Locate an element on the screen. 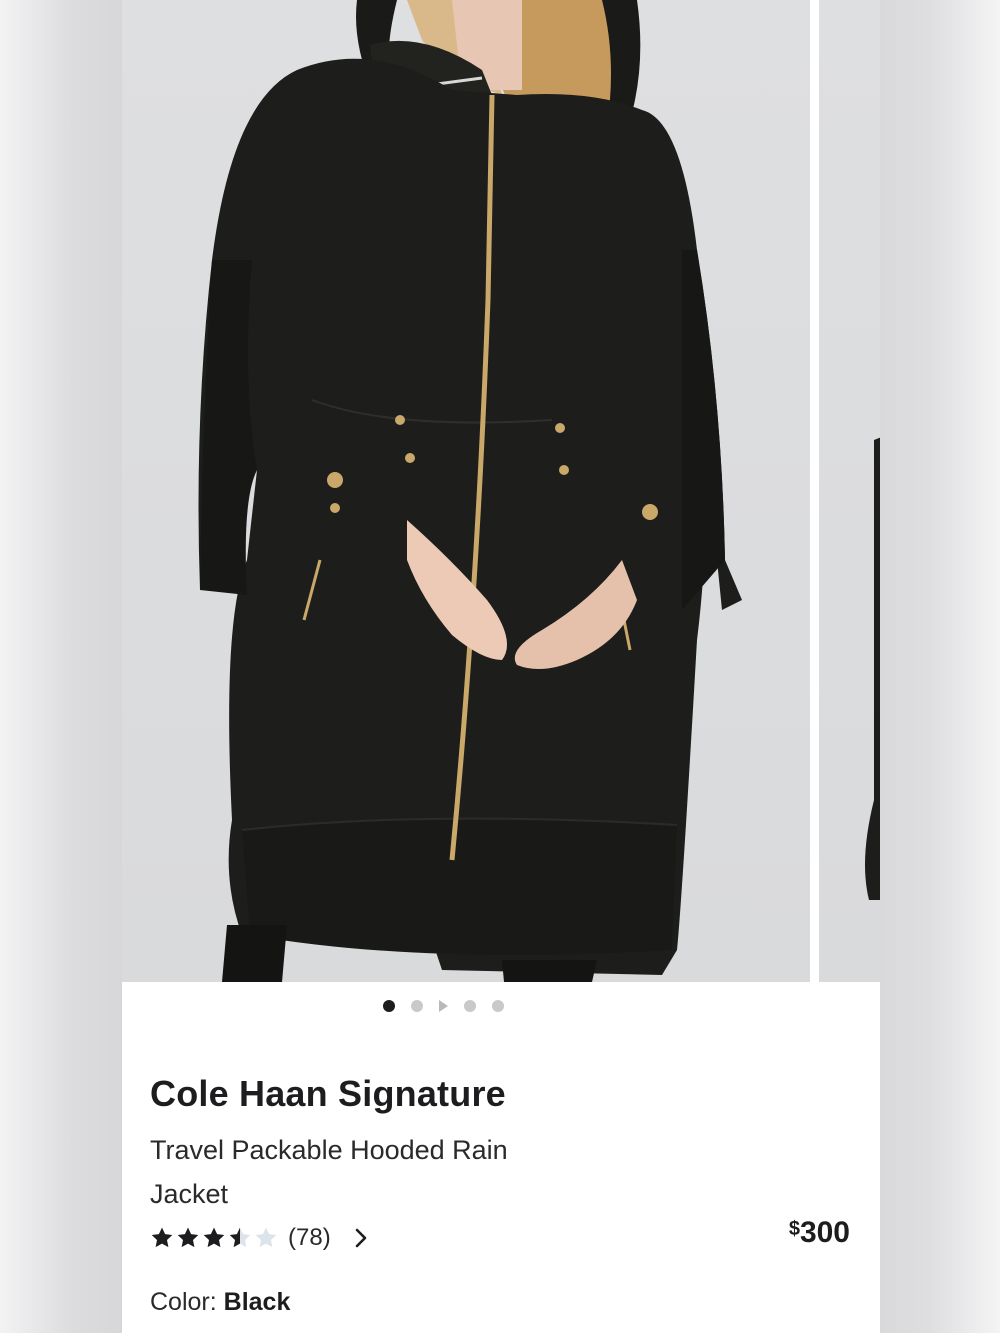  price-amount: 300 is located at coordinates (824, 1232).